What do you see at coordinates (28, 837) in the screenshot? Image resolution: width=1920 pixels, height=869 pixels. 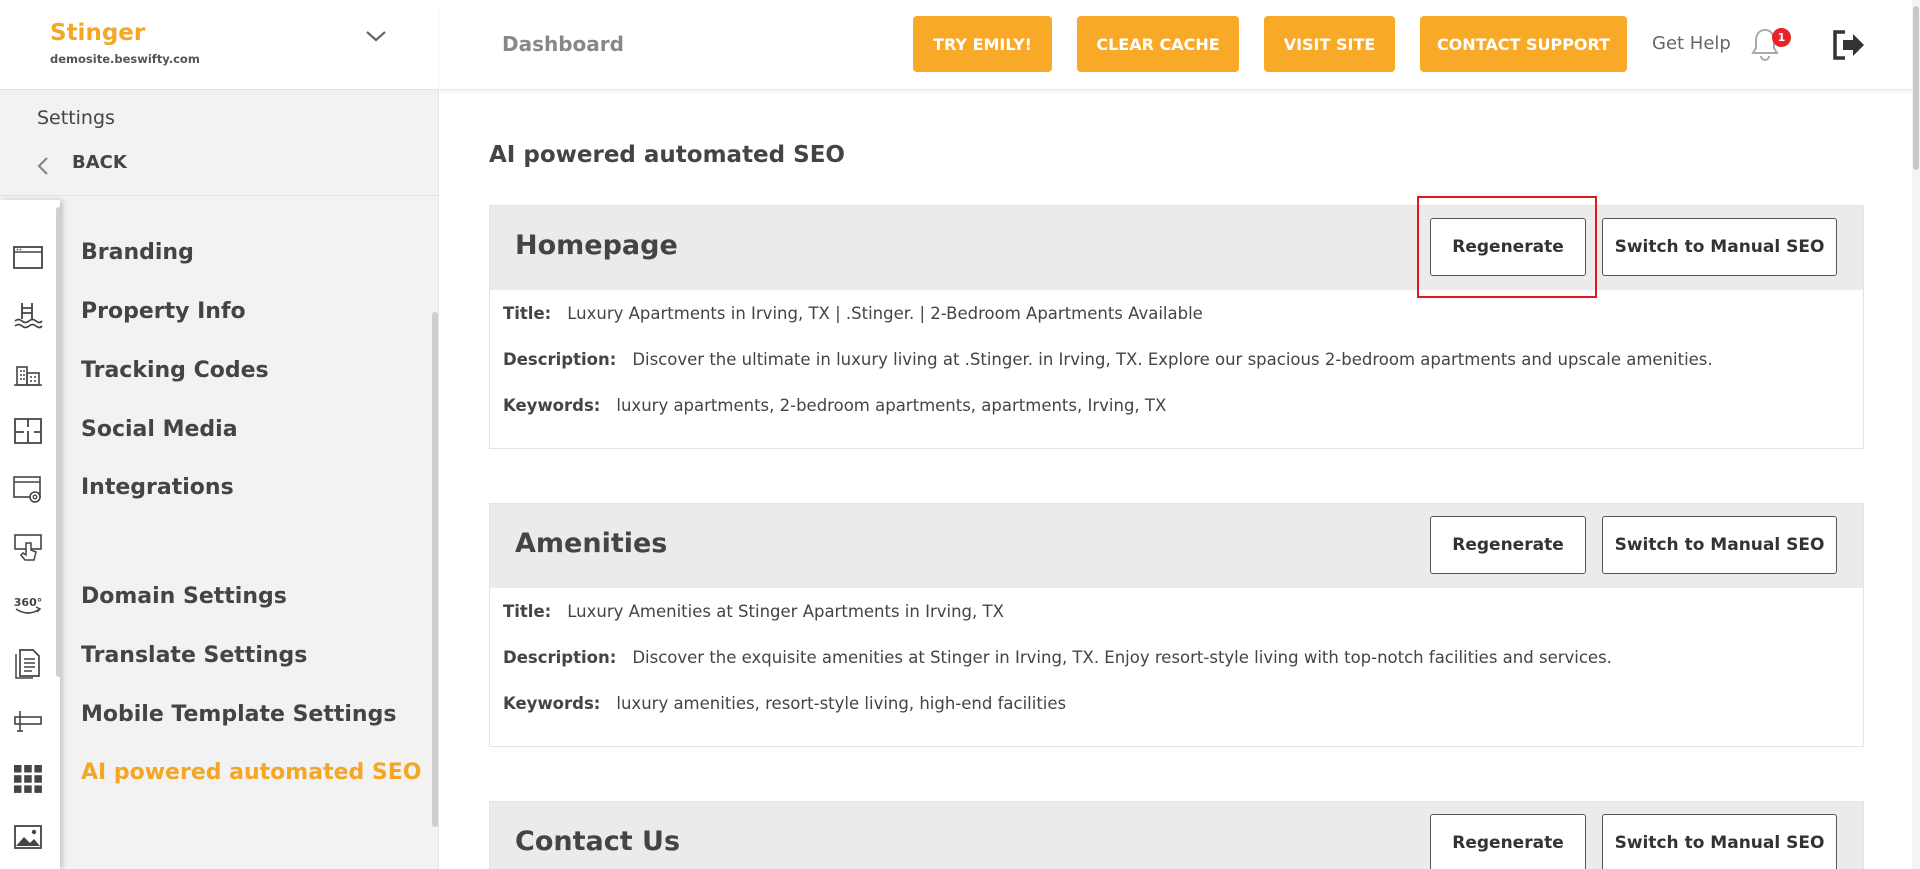 I see `image-icon` at bounding box center [28, 837].